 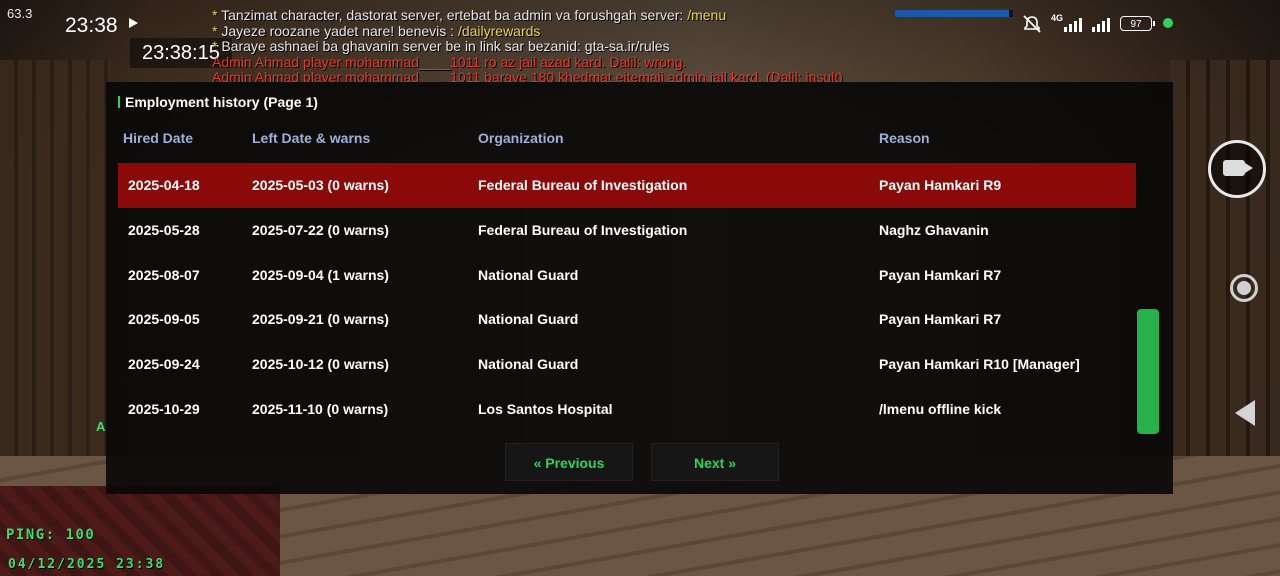 What do you see at coordinates (1245, 413) in the screenshot?
I see `back-icon` at bounding box center [1245, 413].